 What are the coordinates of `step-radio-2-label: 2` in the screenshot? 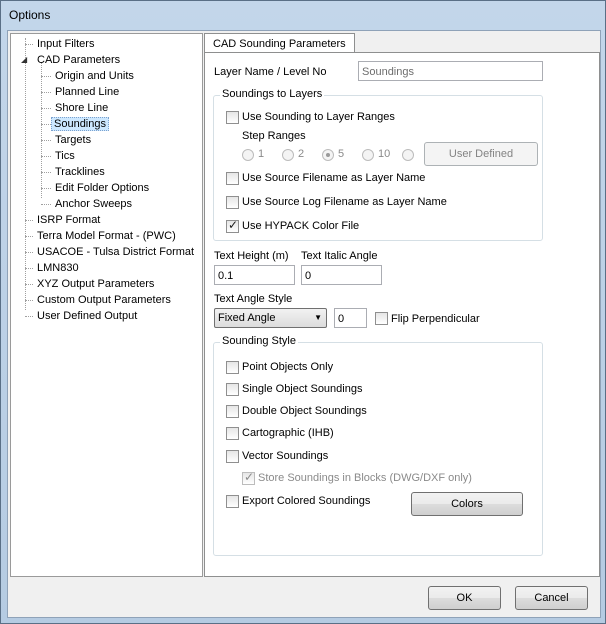 It's located at (301, 154).